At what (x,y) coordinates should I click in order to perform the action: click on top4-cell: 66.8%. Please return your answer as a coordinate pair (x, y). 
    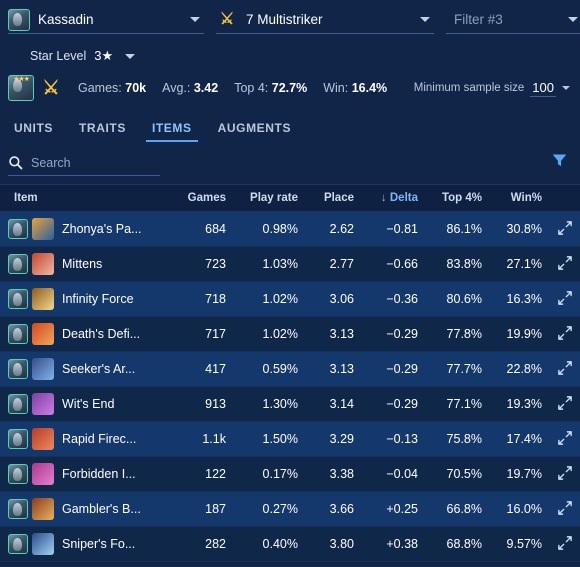
    Looking at the image, I should click on (464, 509).